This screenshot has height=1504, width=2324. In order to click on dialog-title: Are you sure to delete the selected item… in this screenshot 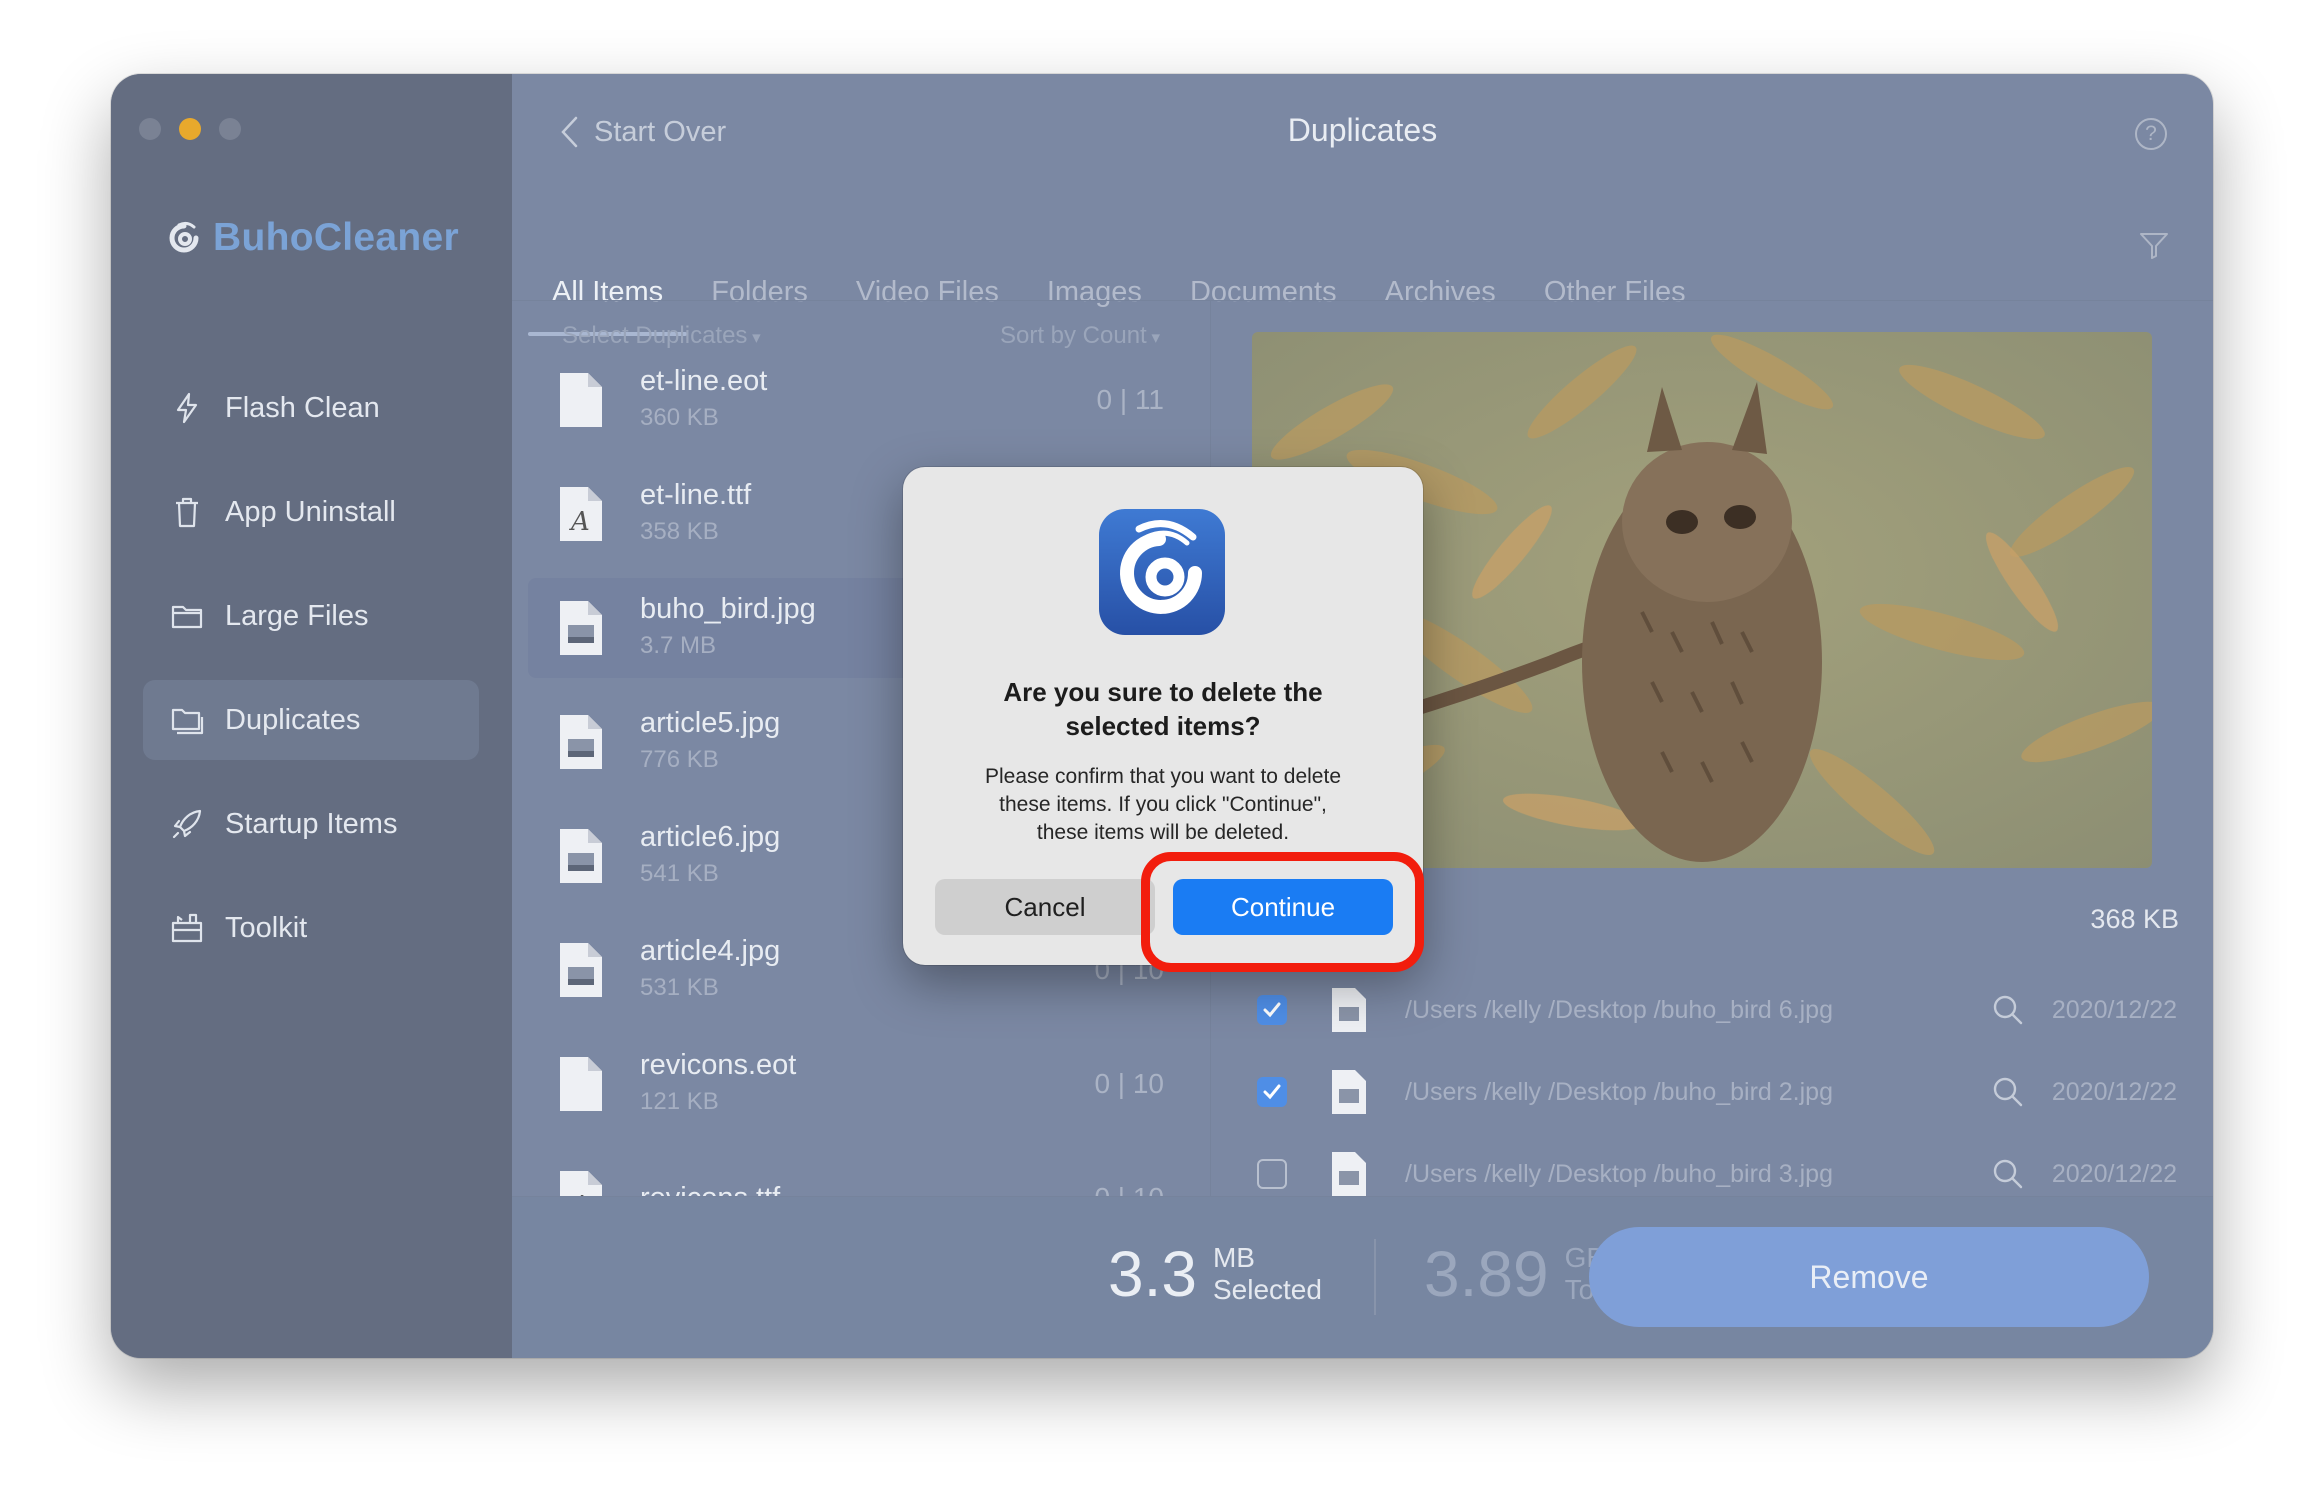, I will do `click(1163, 709)`.